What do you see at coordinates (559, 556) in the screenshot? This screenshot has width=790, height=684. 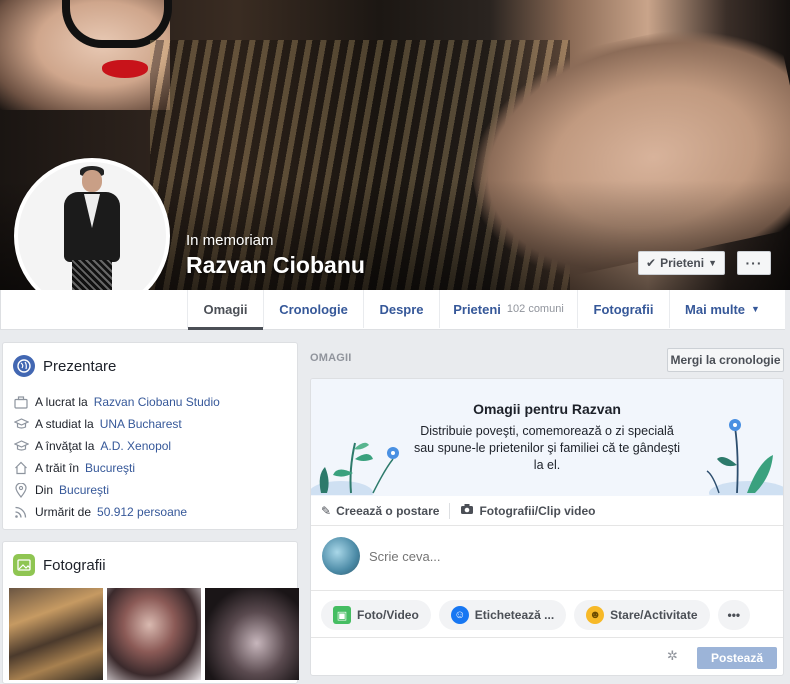 I see `post-text-input` at bounding box center [559, 556].